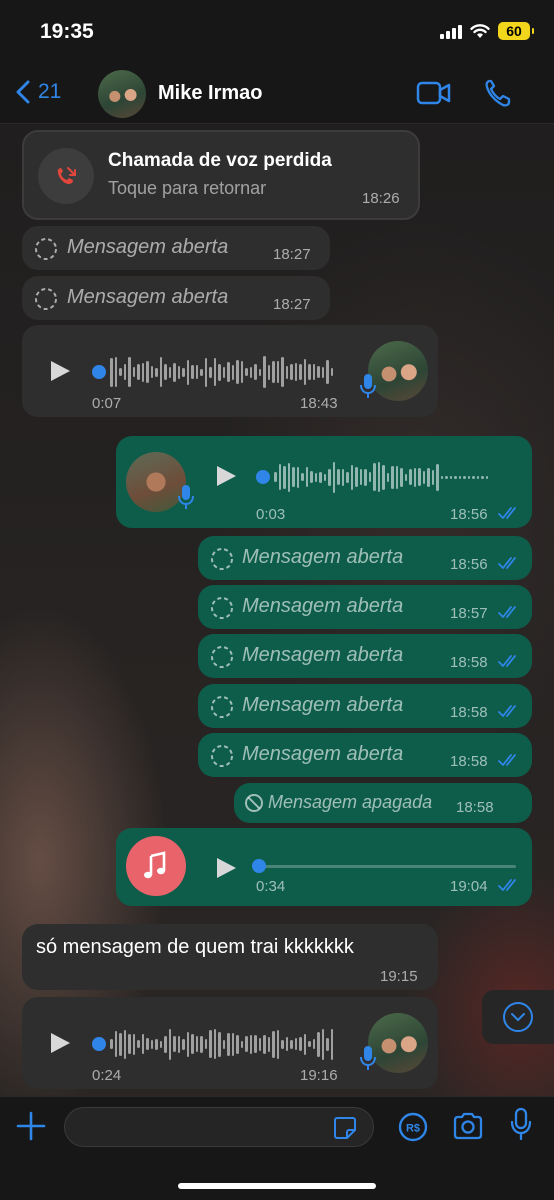  Describe the element at coordinates (230, 957) in the screenshot. I see `text-message-bubble: só mensagem de quem trai kkkkkkk 19:15` at that location.